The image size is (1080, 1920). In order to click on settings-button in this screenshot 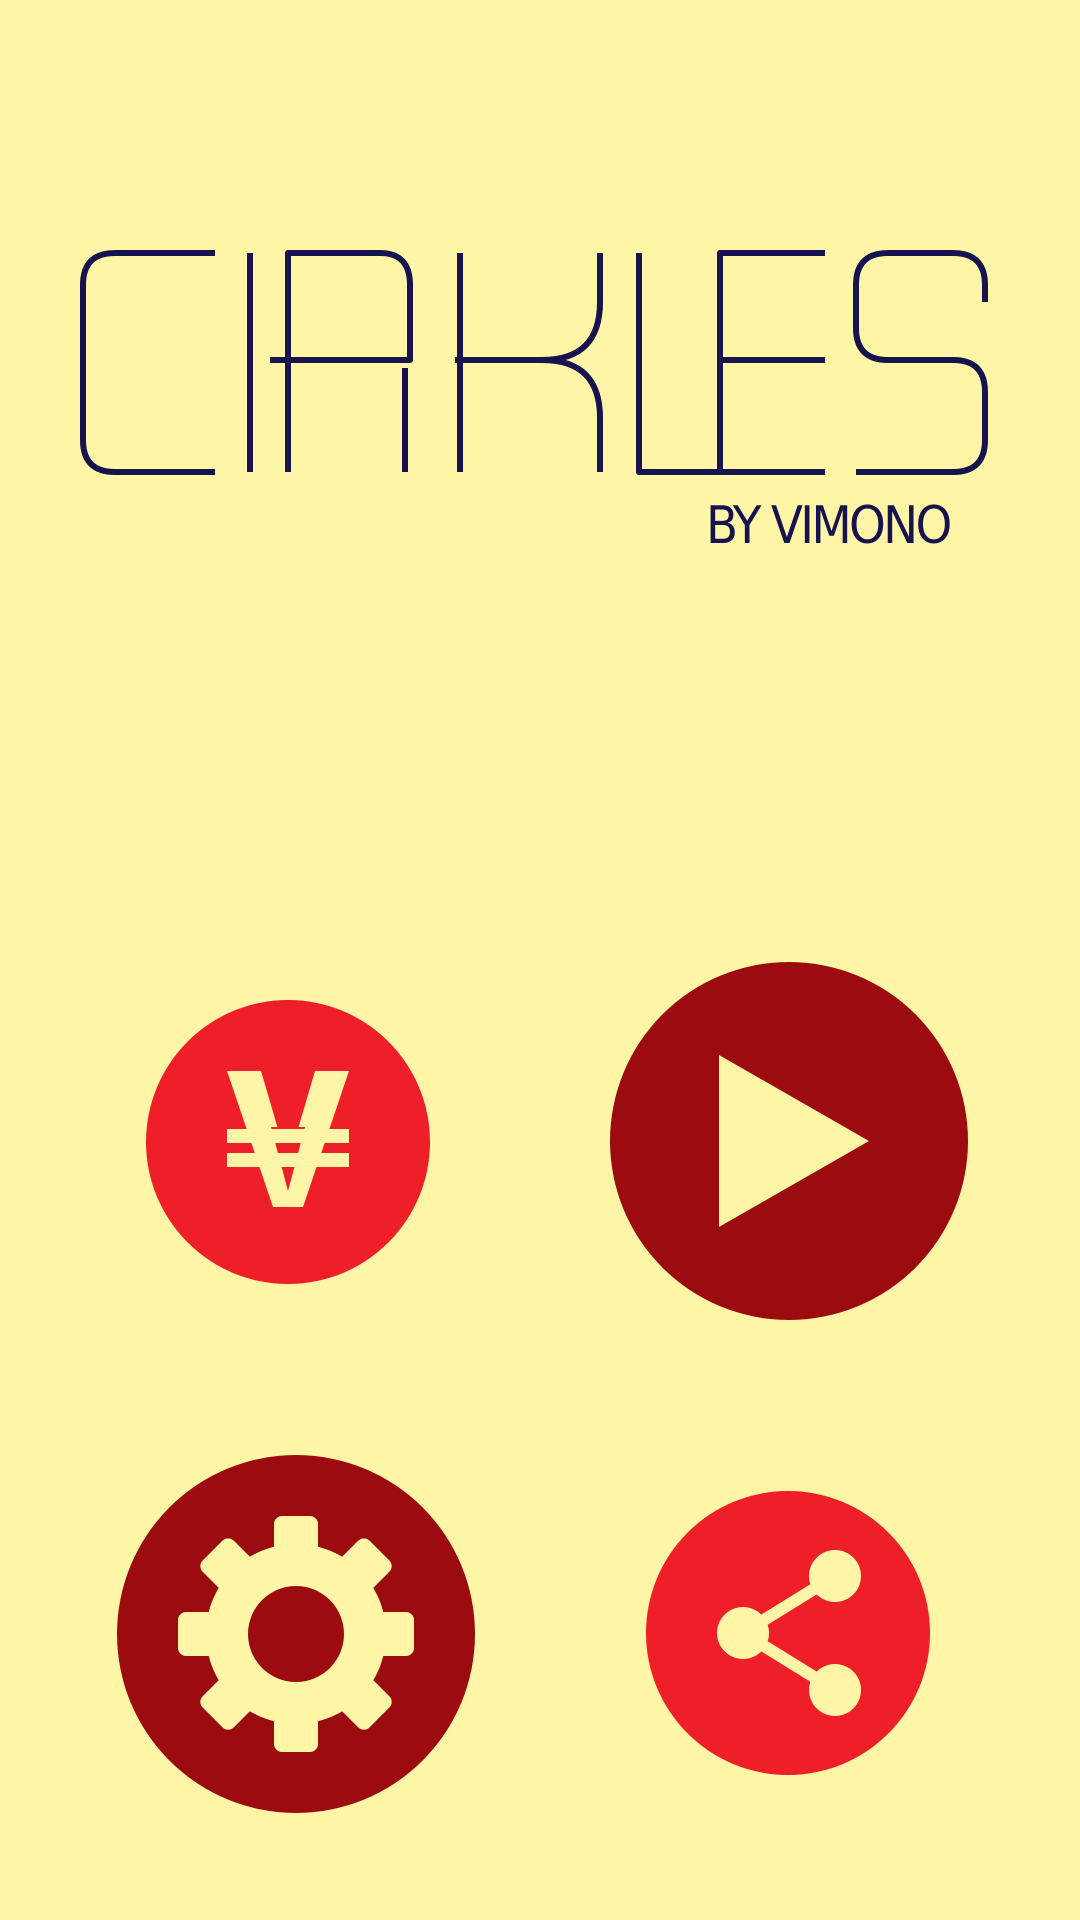, I will do `click(296, 1634)`.